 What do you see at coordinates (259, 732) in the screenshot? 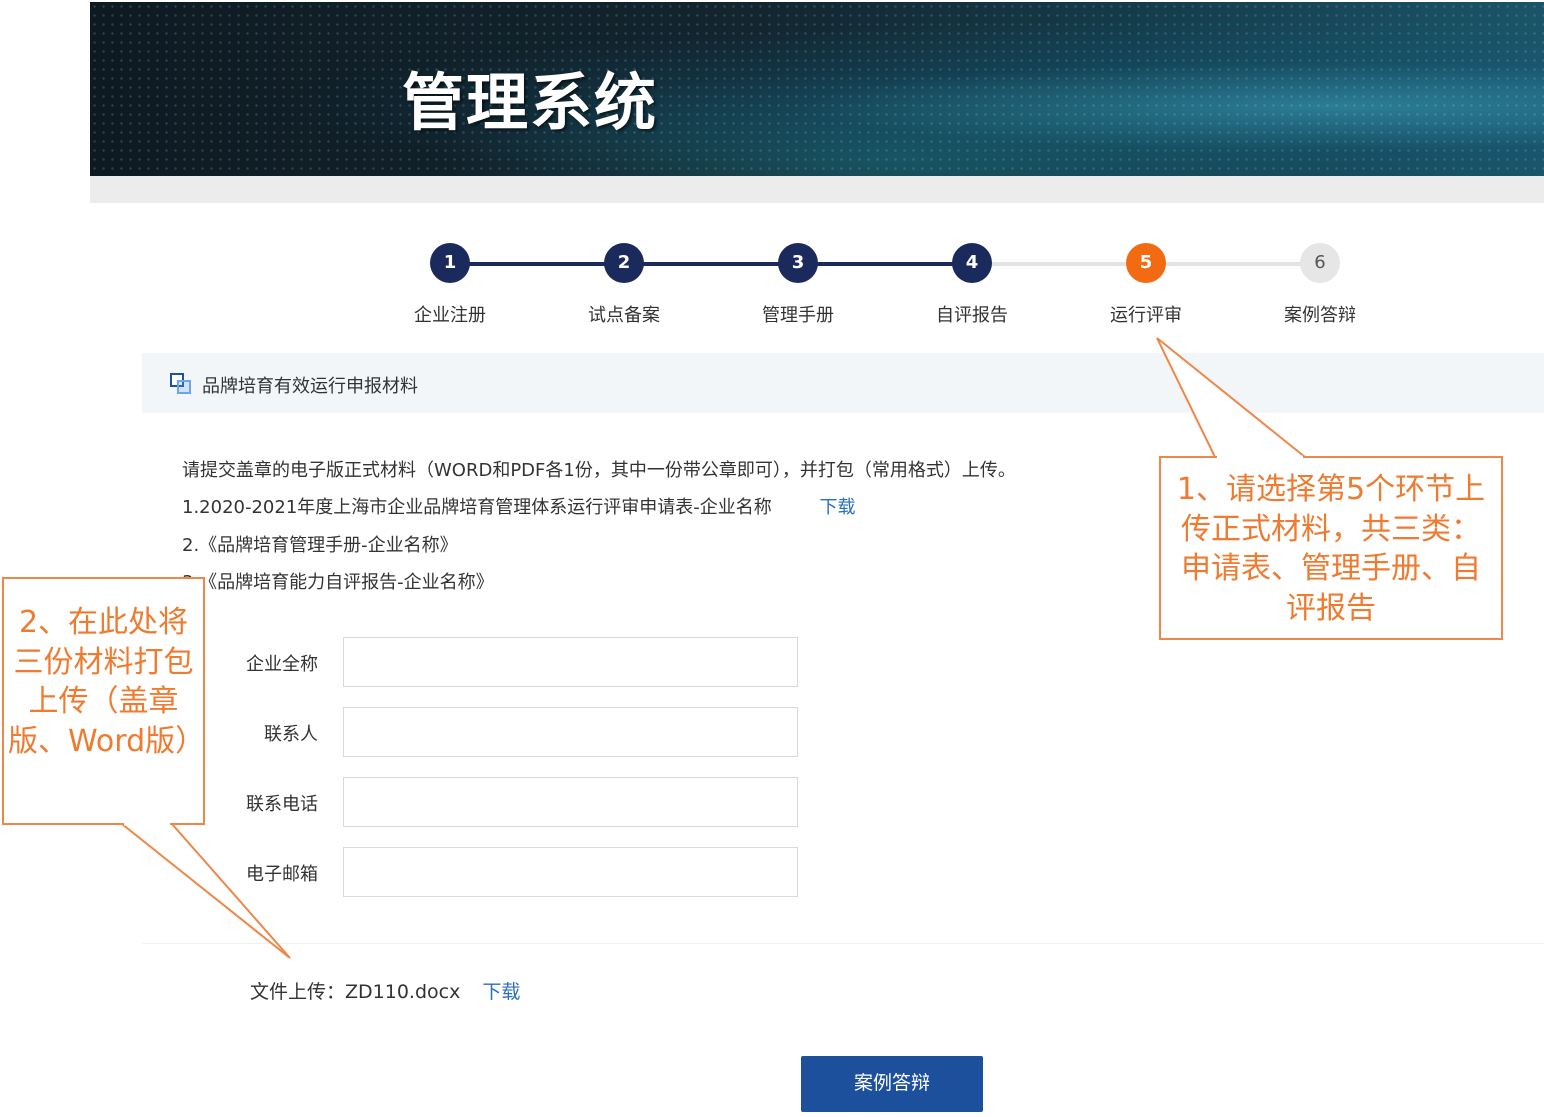
I see `form-row-contact: 联系人` at bounding box center [259, 732].